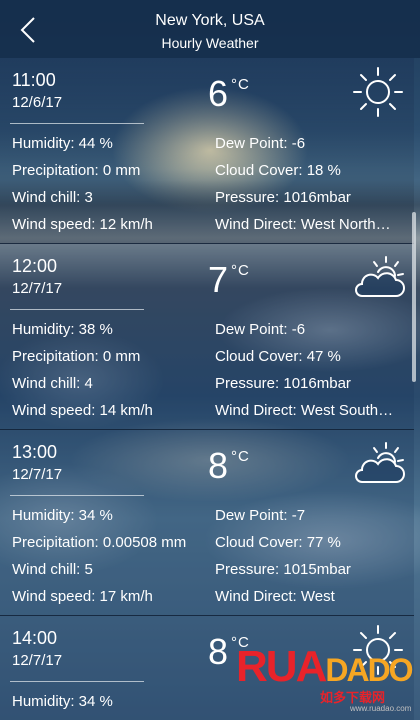 This screenshot has width=420, height=720. What do you see at coordinates (278, 542) in the screenshot?
I see `cloud-cover: Cloud Cover: 77 %` at bounding box center [278, 542].